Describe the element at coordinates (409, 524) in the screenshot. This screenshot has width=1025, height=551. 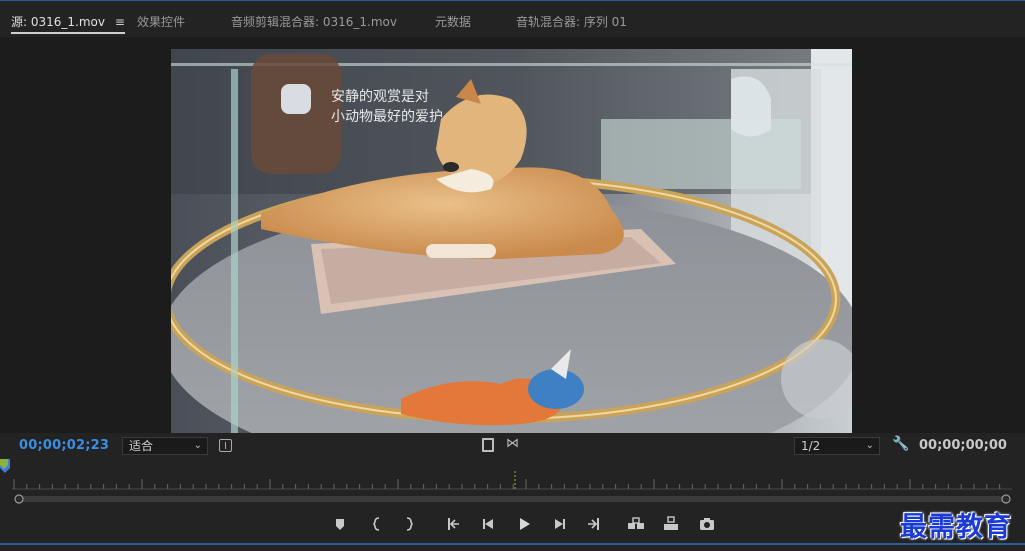
I see `mark-out-icon` at that location.